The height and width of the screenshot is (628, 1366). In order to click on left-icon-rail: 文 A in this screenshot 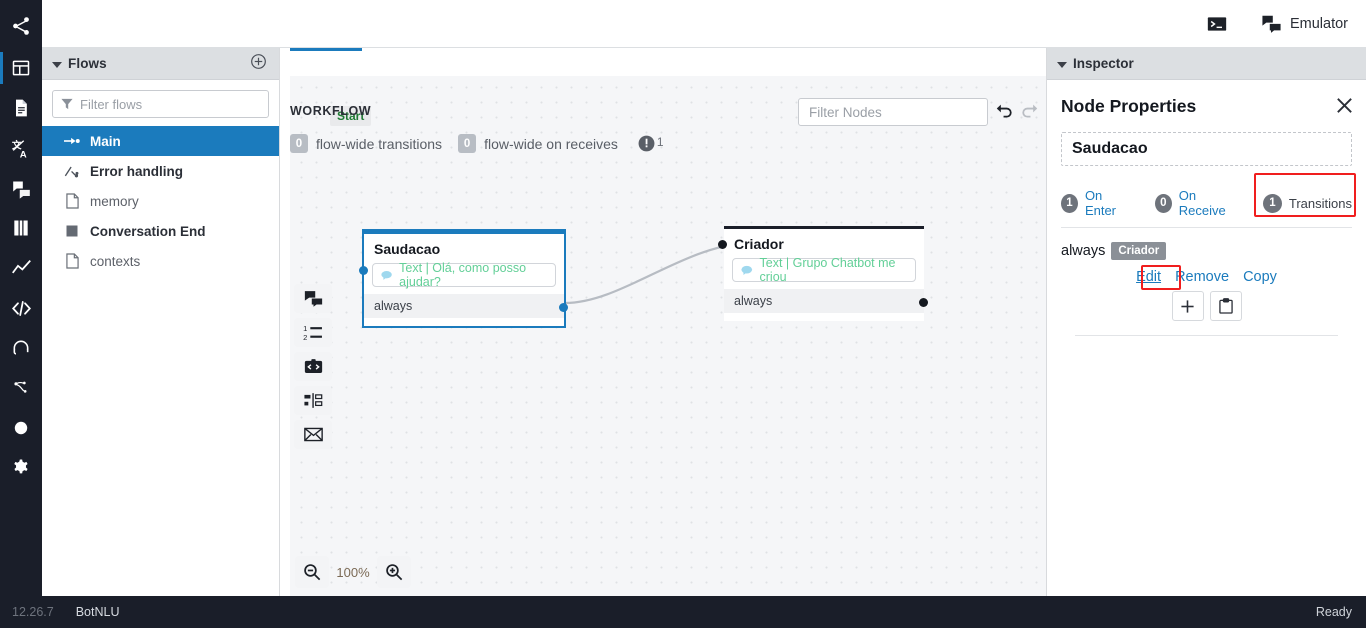, I will do `click(21, 298)`.